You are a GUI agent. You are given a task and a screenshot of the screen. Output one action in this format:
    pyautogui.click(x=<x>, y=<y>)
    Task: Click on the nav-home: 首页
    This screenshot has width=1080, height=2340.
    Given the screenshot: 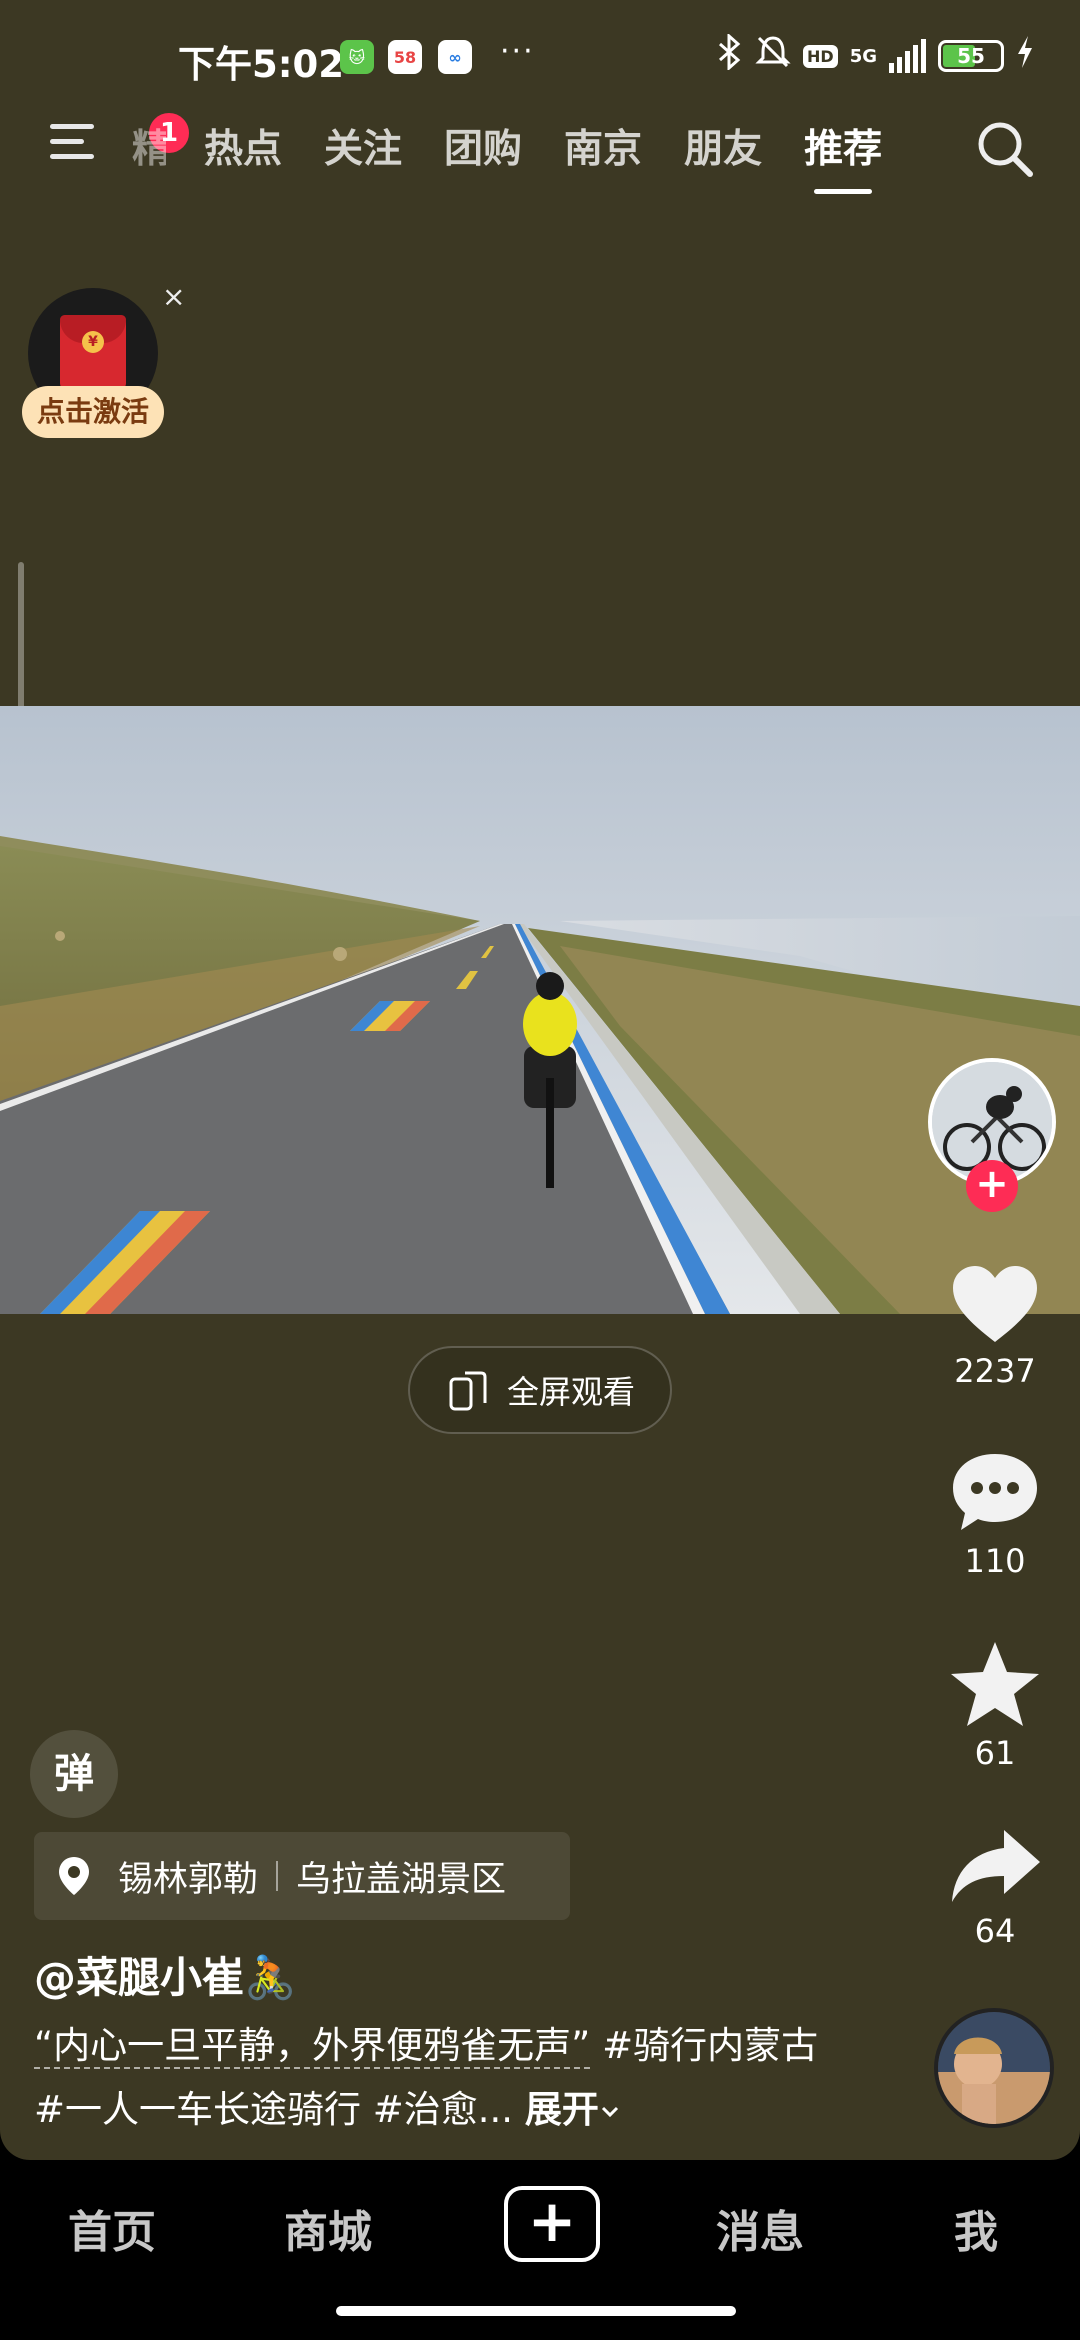 What is the action you would take?
    pyautogui.click(x=112, y=2228)
    